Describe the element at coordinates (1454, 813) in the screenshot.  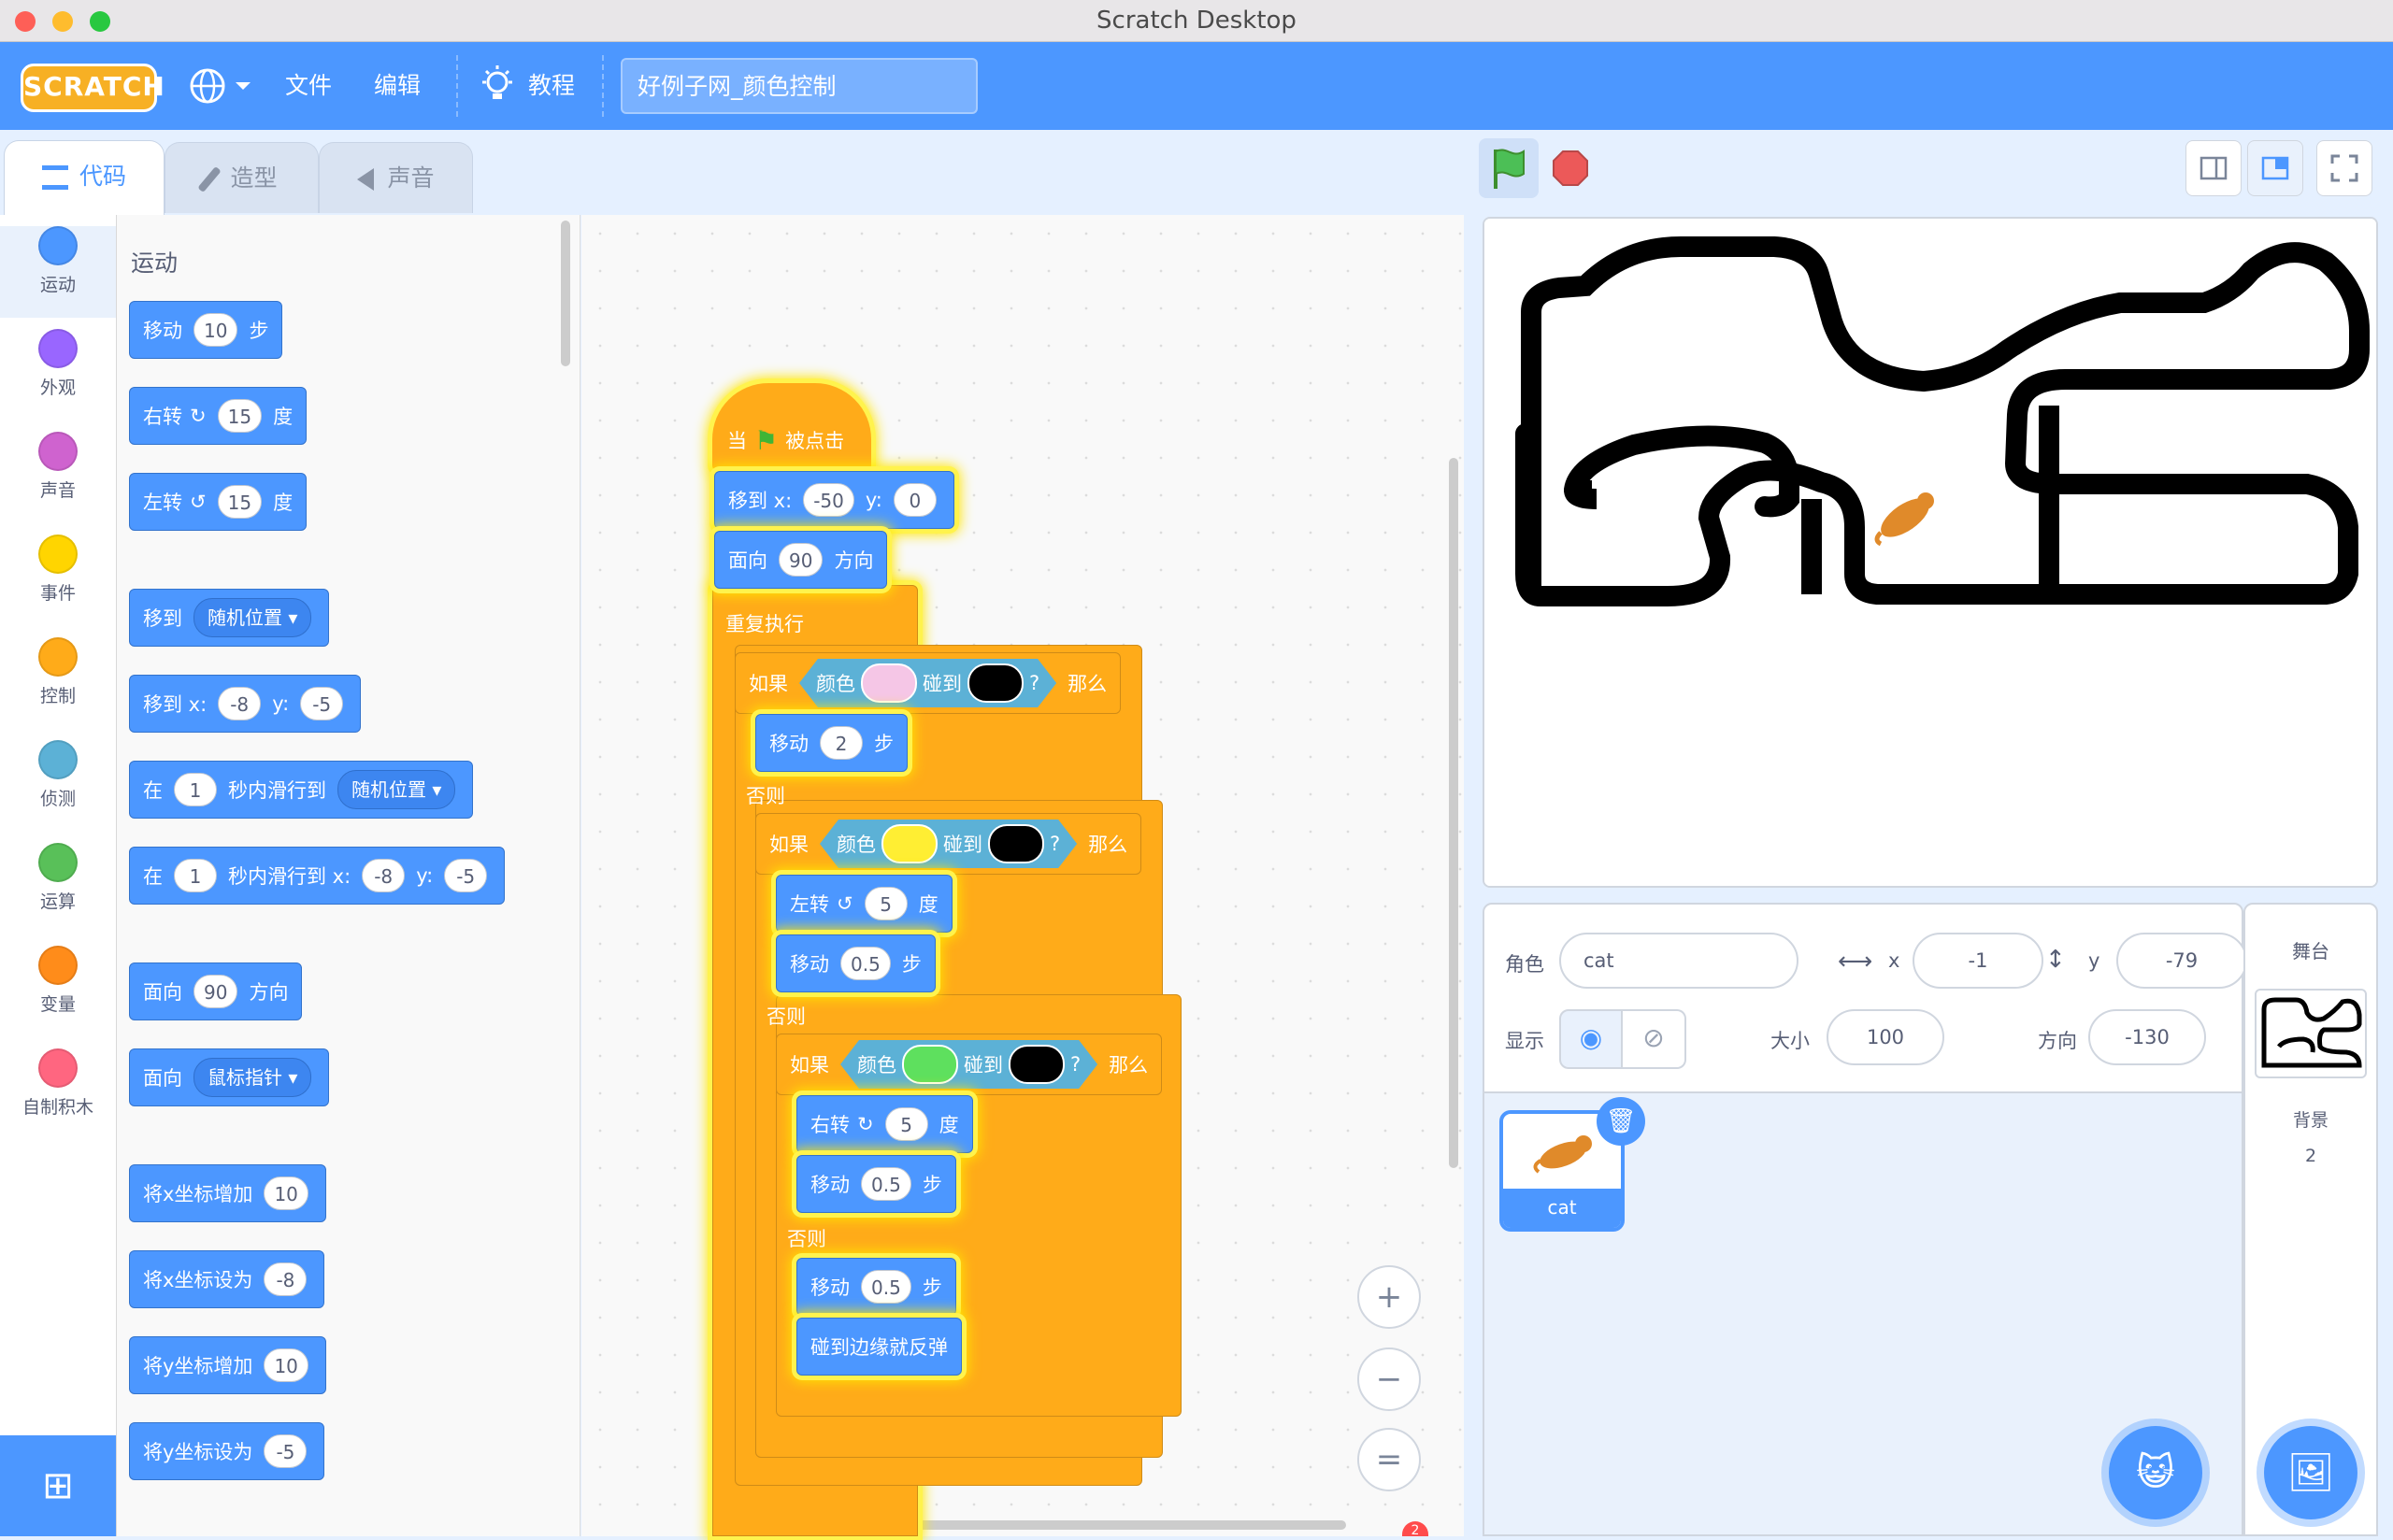
I see `workspace-vertical-scrollbar` at that location.